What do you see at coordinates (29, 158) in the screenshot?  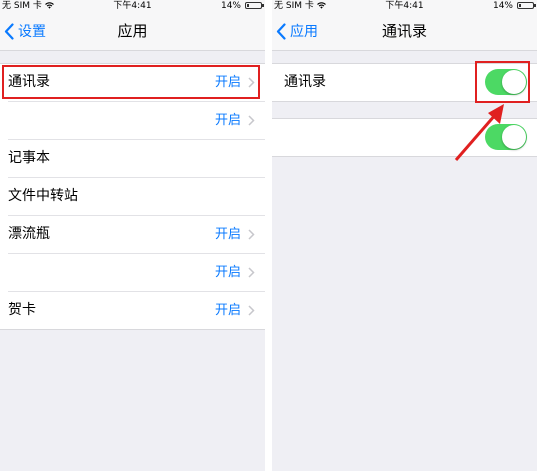 I see `row-label: 记事本` at bounding box center [29, 158].